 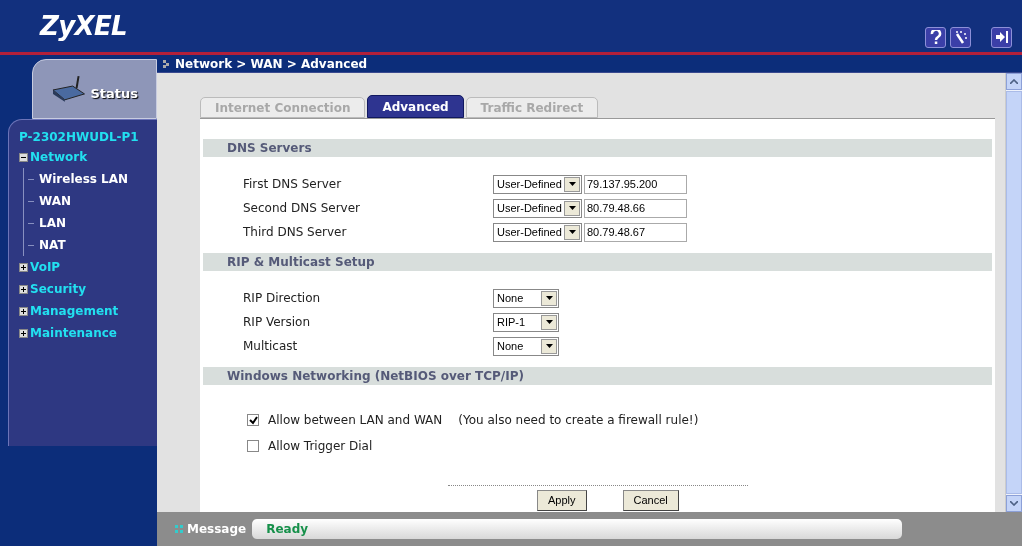 I want to click on menu-item: VoIP, so click(x=45, y=267).